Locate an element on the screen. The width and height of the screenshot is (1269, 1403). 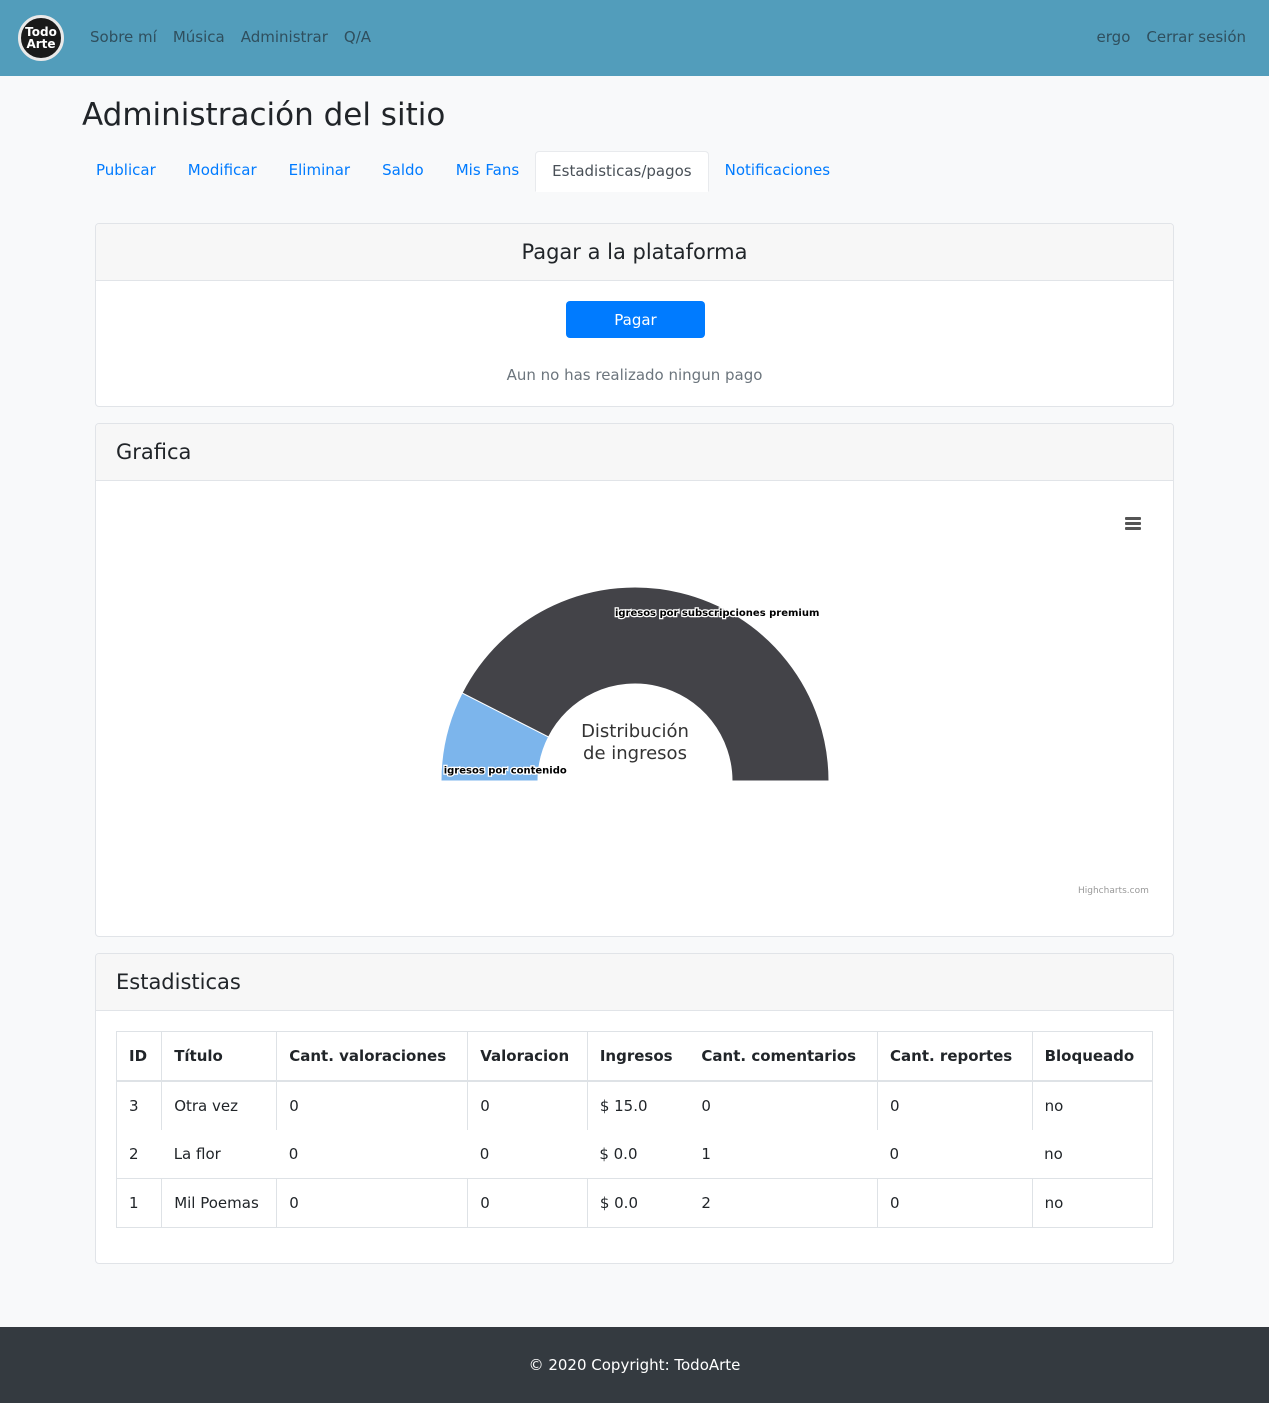
pay-button: Pagar is located at coordinates (635, 319).